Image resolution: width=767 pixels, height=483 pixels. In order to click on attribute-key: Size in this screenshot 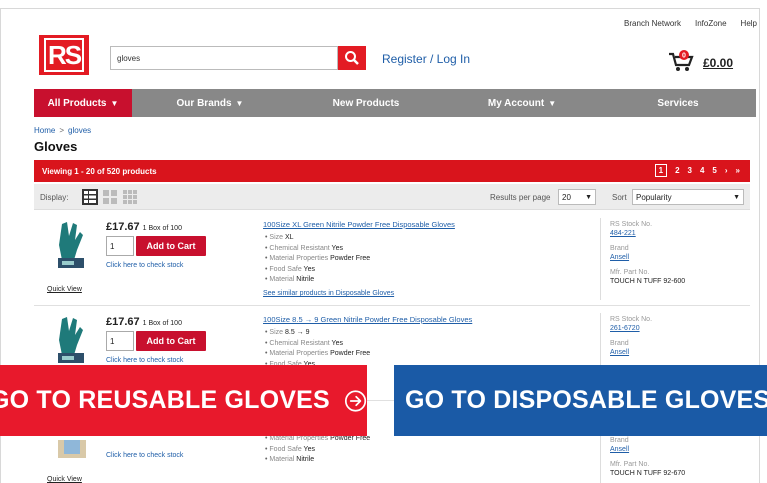, I will do `click(276, 332)`.